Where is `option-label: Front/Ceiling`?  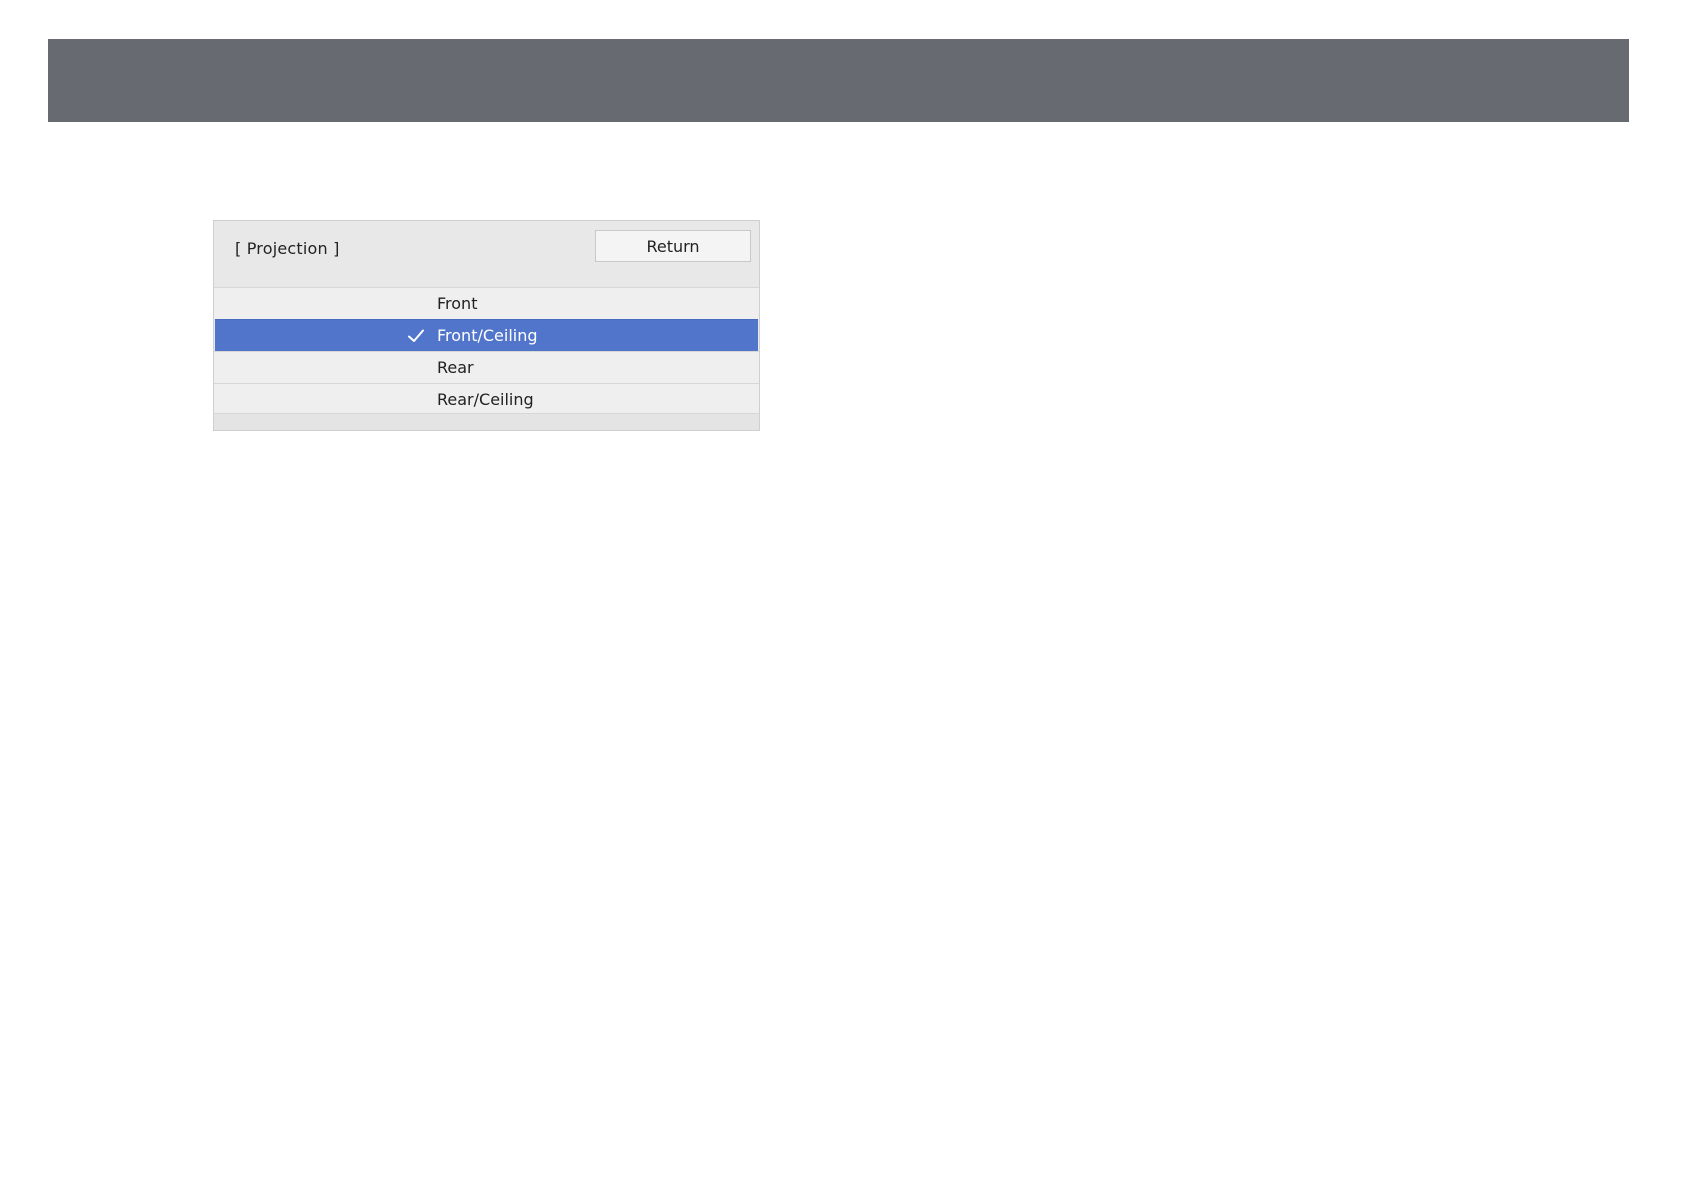 option-label: Front/Ceiling is located at coordinates (487, 335).